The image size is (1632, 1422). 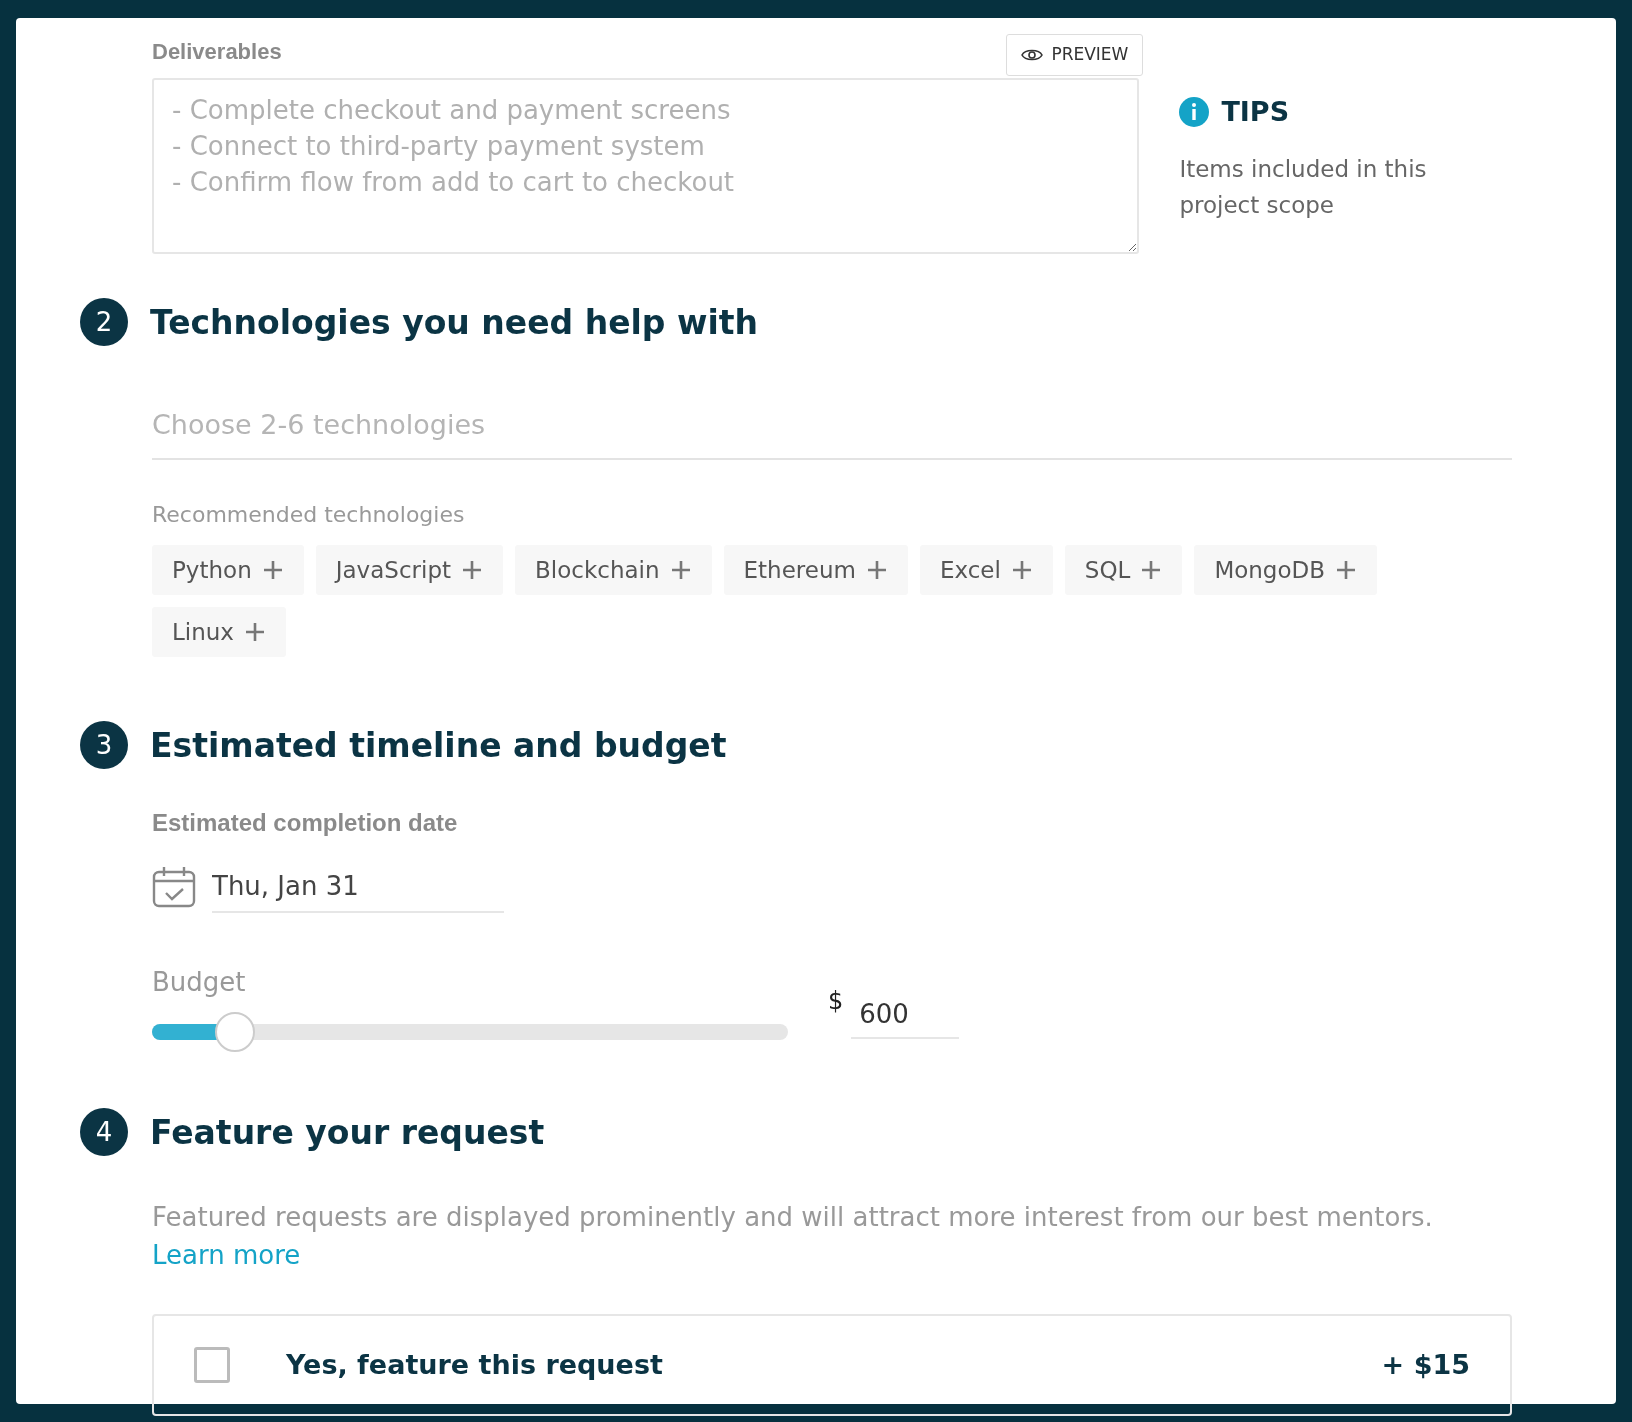 I want to click on section-heading: Technologies you need help with, so click(x=454, y=322).